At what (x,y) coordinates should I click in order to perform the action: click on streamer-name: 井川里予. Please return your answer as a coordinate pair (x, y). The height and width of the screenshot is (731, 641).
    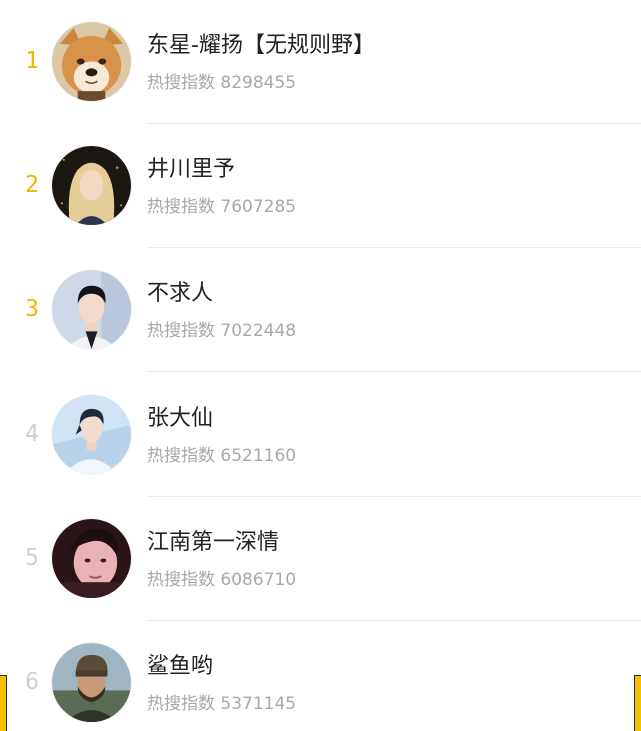
    Looking at the image, I should click on (191, 170).